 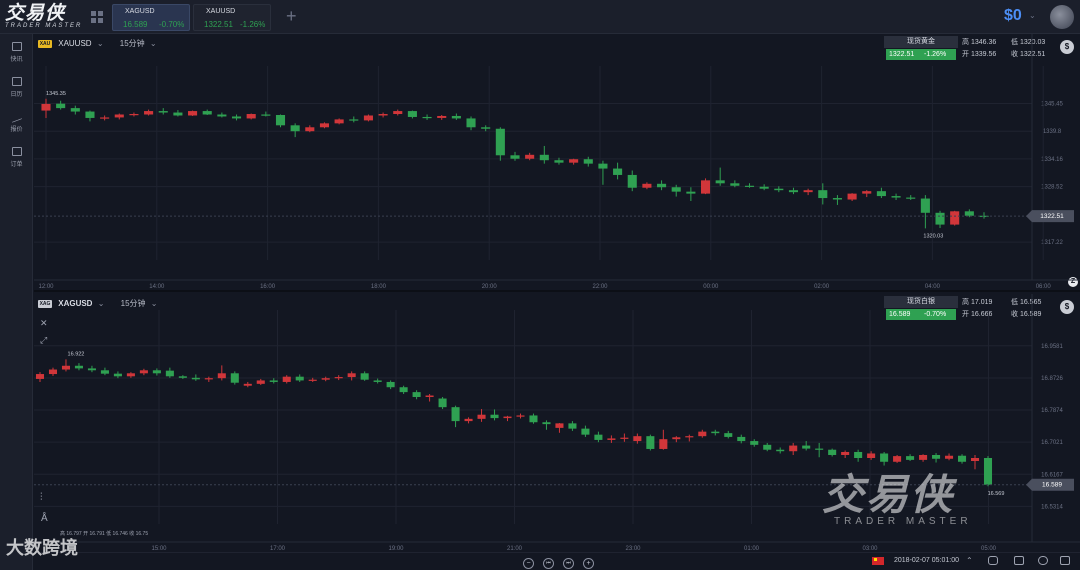 What do you see at coordinates (76, 354) in the screenshot?
I see `high-annotation: 16.922` at bounding box center [76, 354].